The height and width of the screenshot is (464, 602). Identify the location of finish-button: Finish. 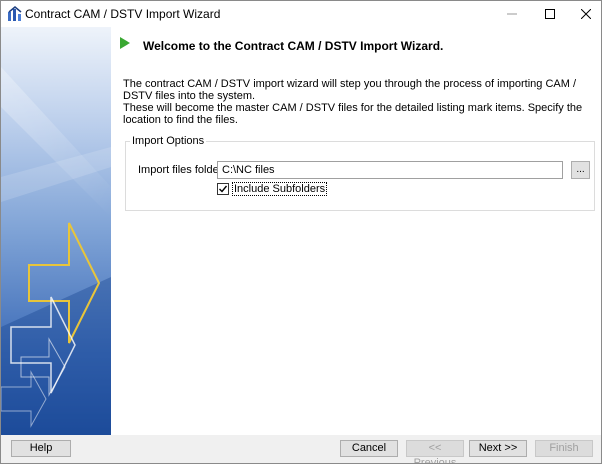
(564, 448).